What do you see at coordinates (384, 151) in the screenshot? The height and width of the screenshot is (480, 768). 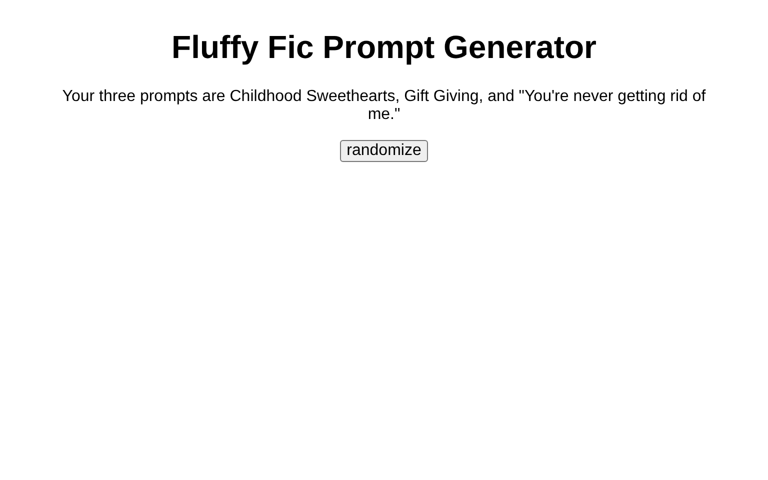 I see `randomize-button: randomize` at bounding box center [384, 151].